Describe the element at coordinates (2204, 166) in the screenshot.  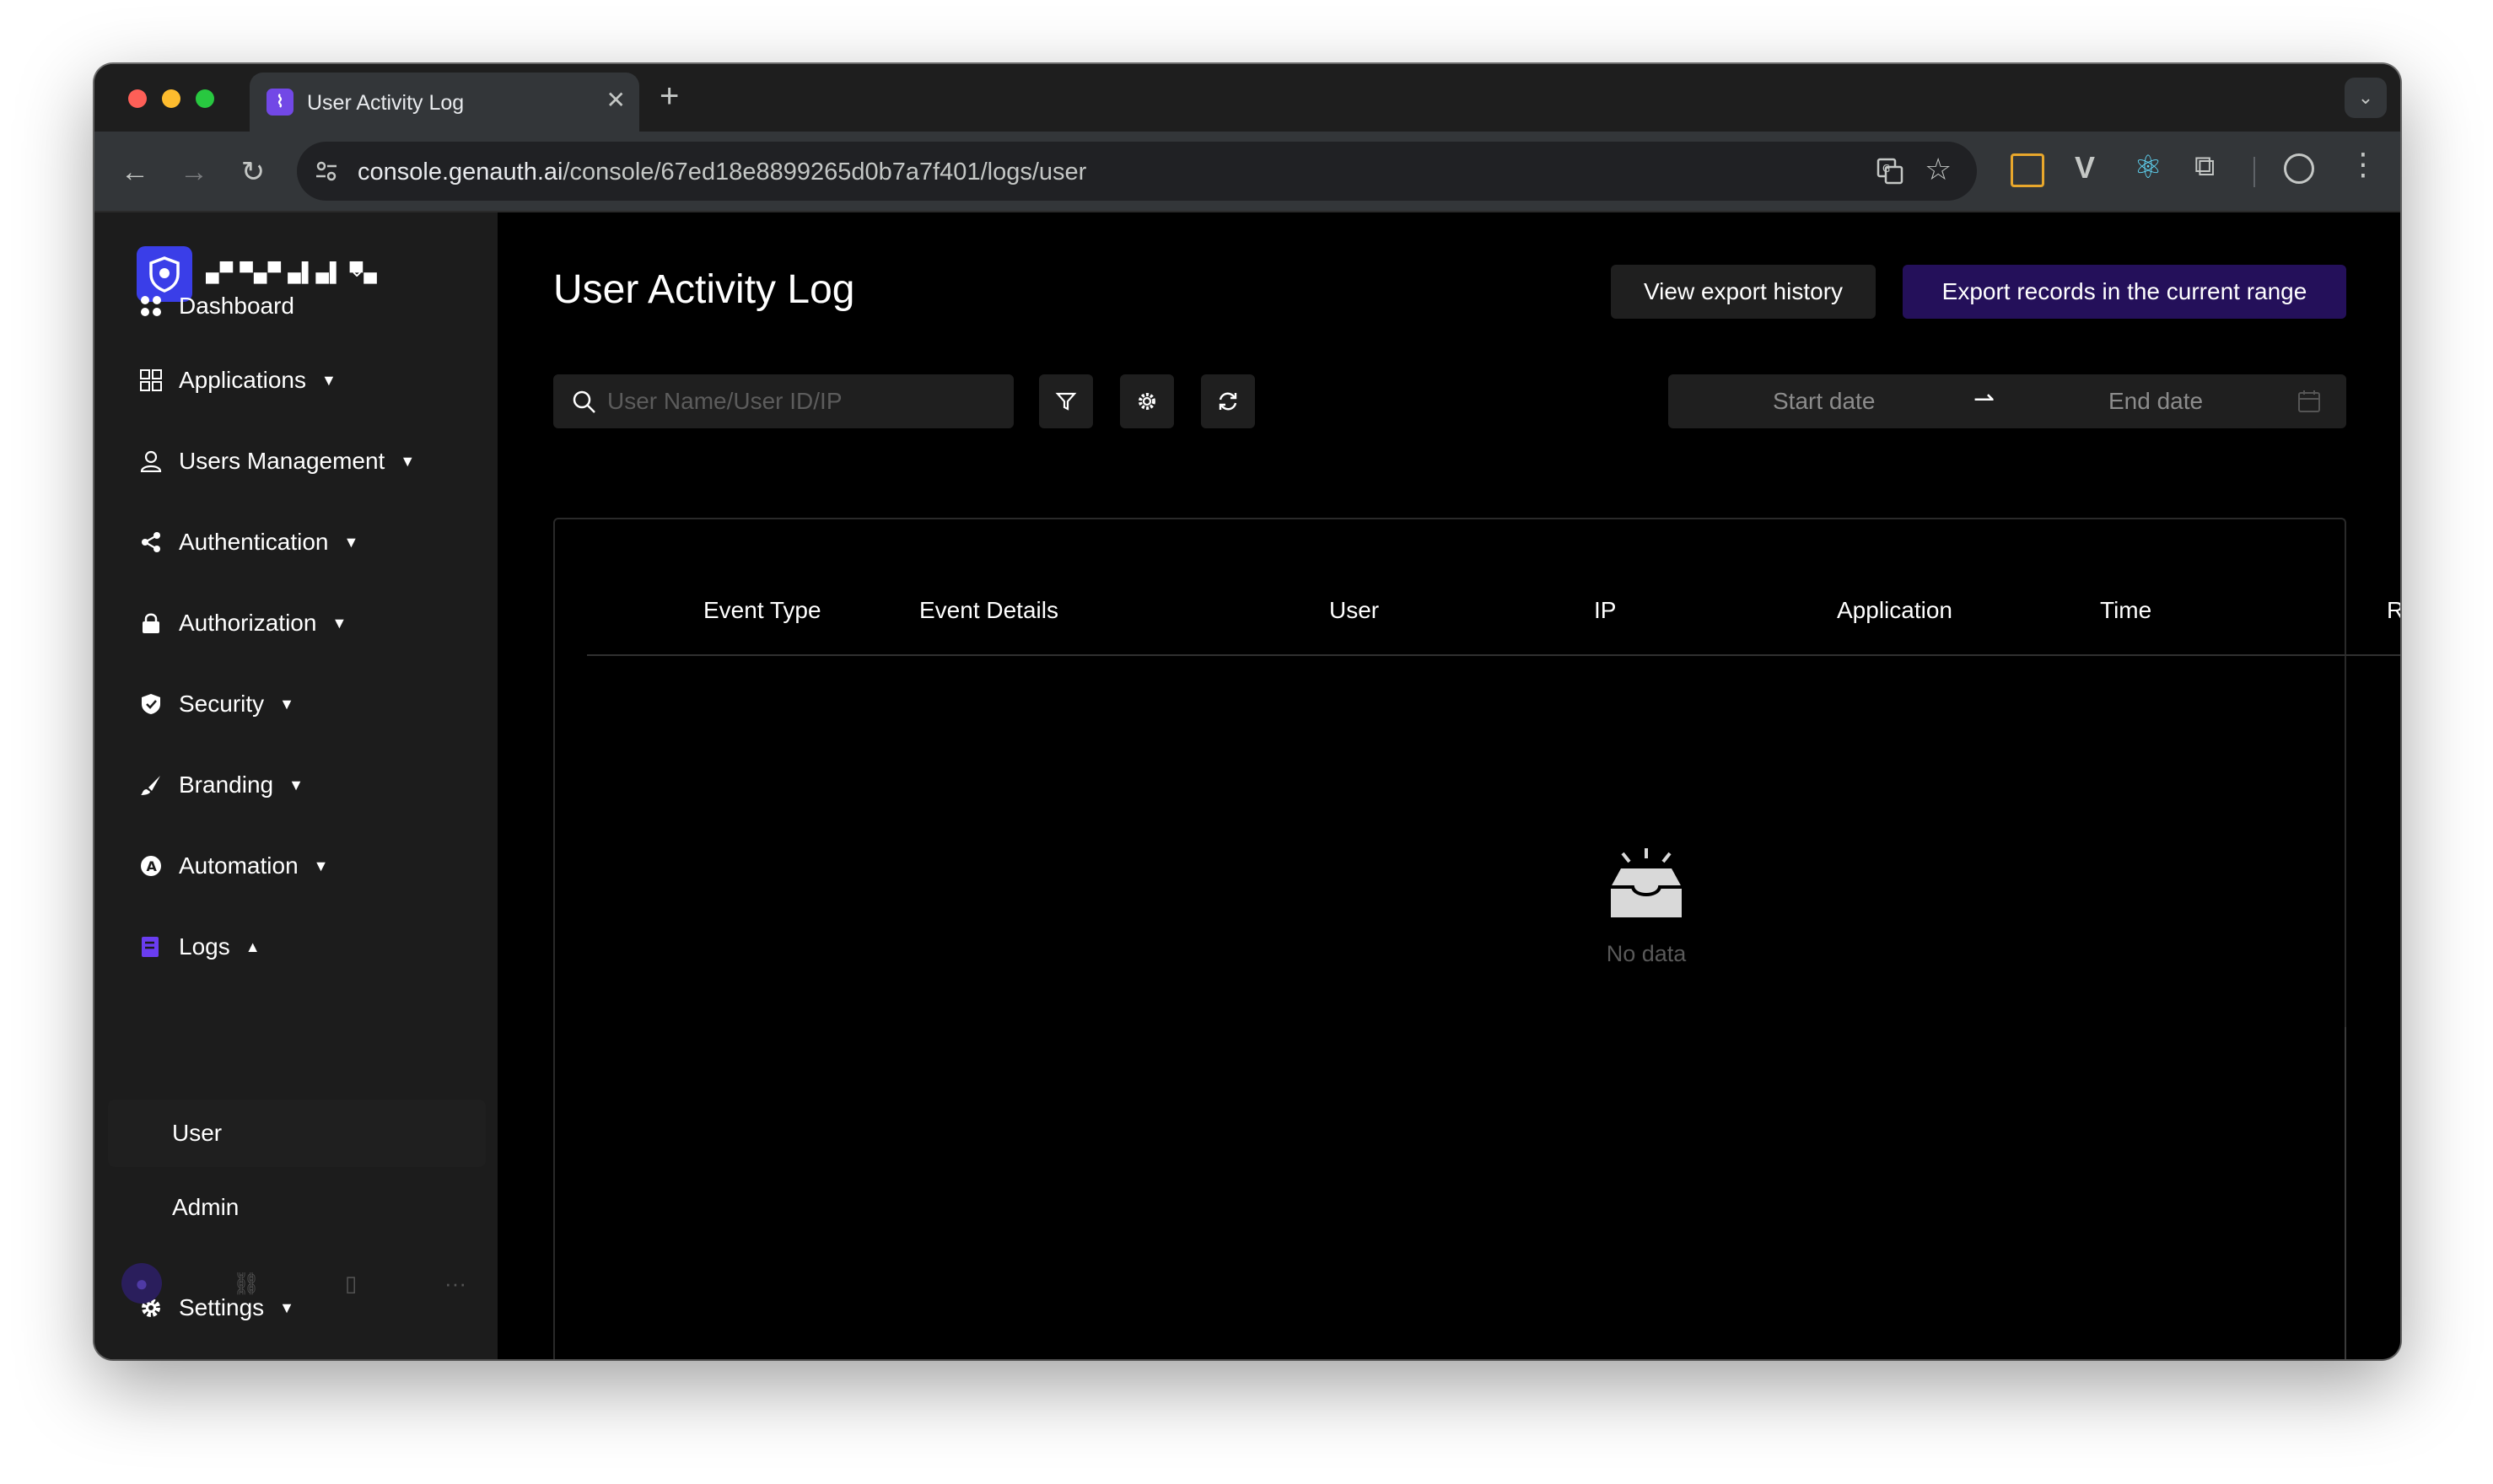
I see `extensions-puzzle-icon: ⧉` at that location.